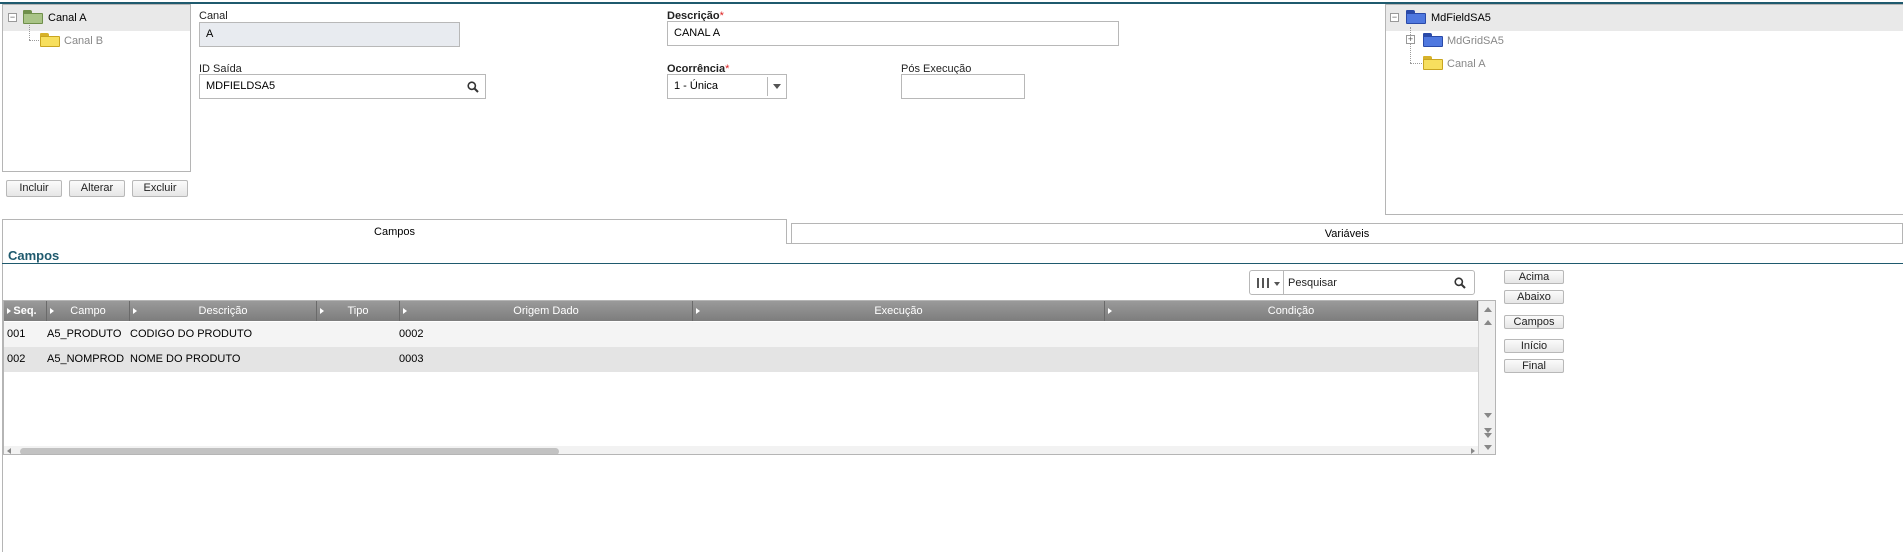 This screenshot has width=1903, height=552. Describe the element at coordinates (741, 334) in the screenshot. I see `table-row: 001 A5_PRODUTO CODIGO DO PRODUTO 0002` at that location.